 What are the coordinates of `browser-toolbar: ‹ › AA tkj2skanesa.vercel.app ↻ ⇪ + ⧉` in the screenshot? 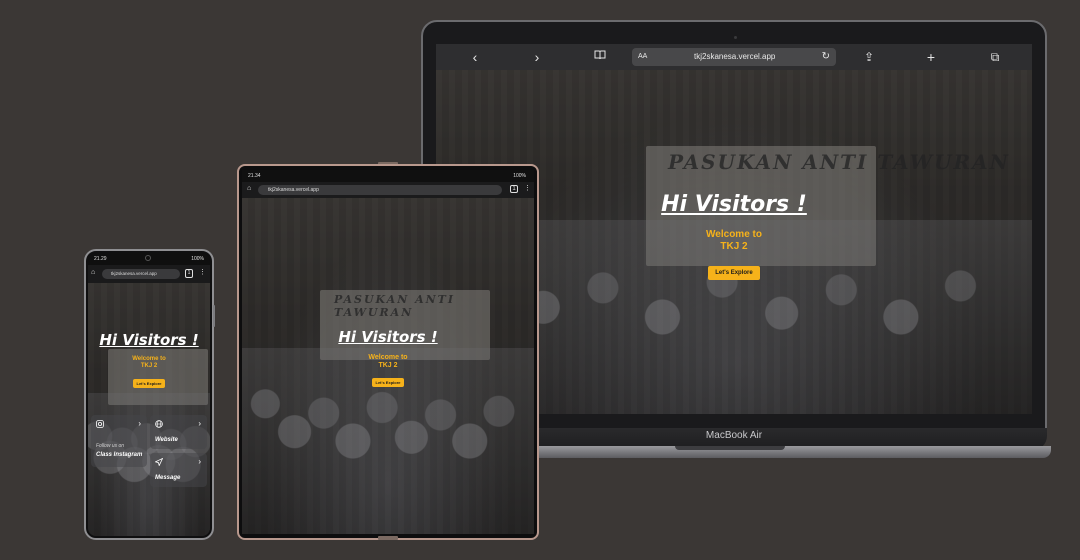 It's located at (734, 57).